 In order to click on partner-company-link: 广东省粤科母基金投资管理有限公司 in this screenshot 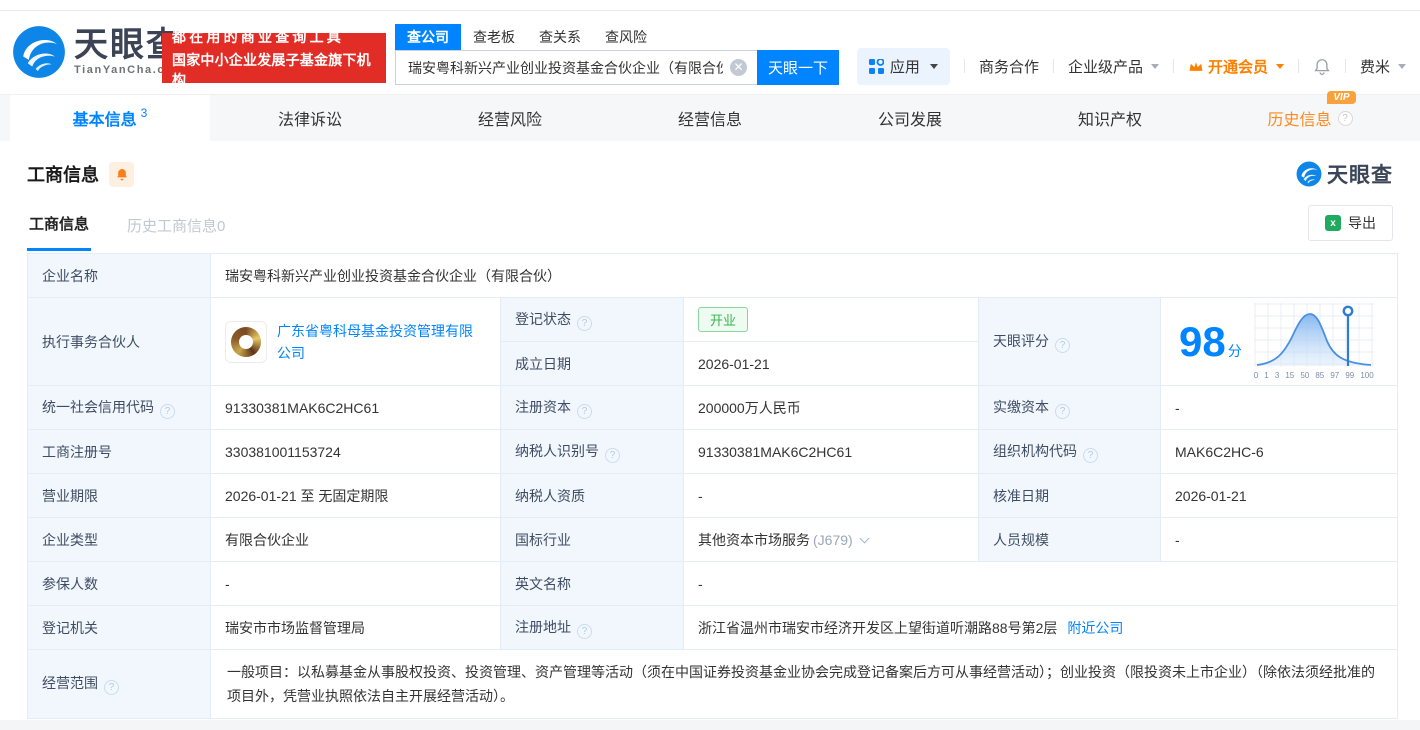, I will do `click(381, 342)`.